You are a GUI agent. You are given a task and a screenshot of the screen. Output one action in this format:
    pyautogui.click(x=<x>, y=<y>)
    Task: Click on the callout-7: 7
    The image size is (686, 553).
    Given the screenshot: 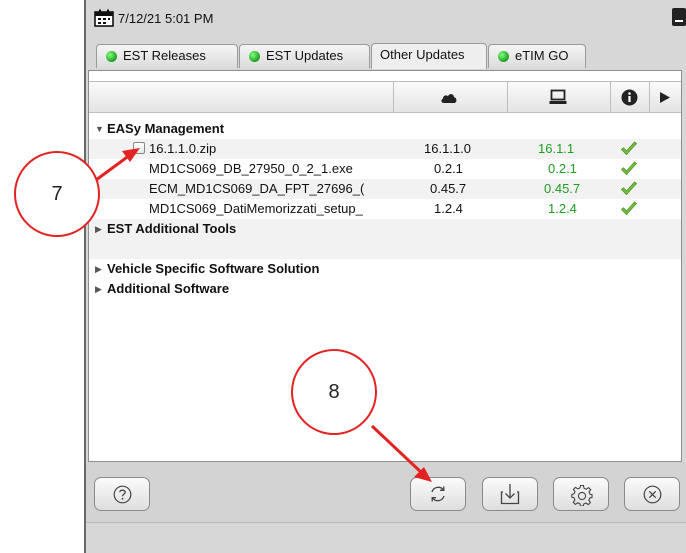 What is the action you would take?
    pyautogui.click(x=57, y=194)
    